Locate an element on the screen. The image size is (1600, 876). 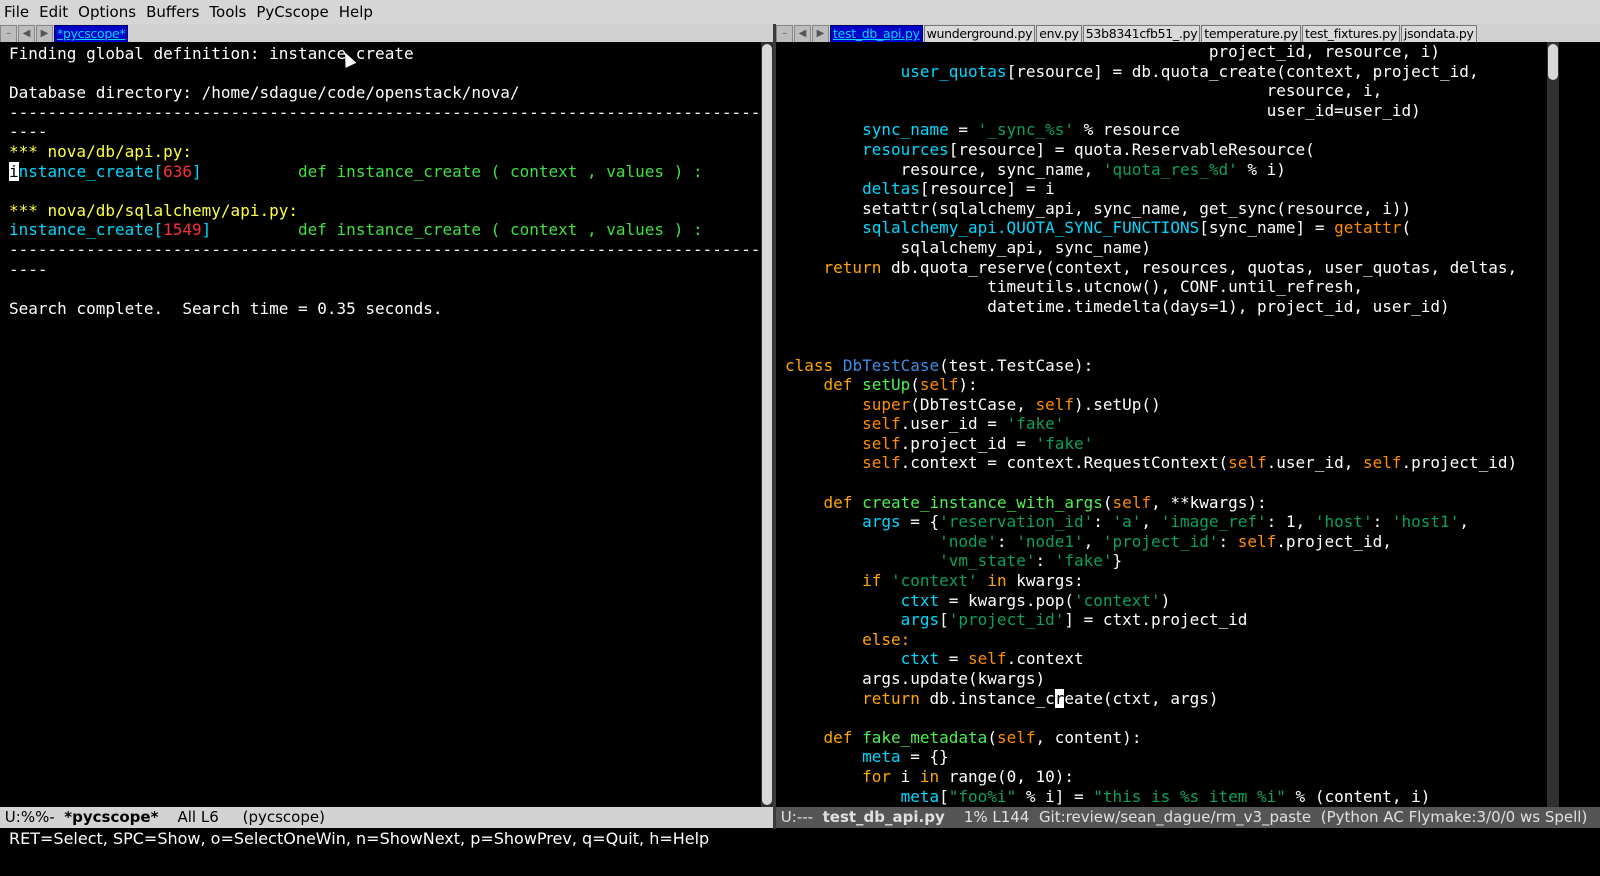
menu-tools: Tools is located at coordinates (227, 12).